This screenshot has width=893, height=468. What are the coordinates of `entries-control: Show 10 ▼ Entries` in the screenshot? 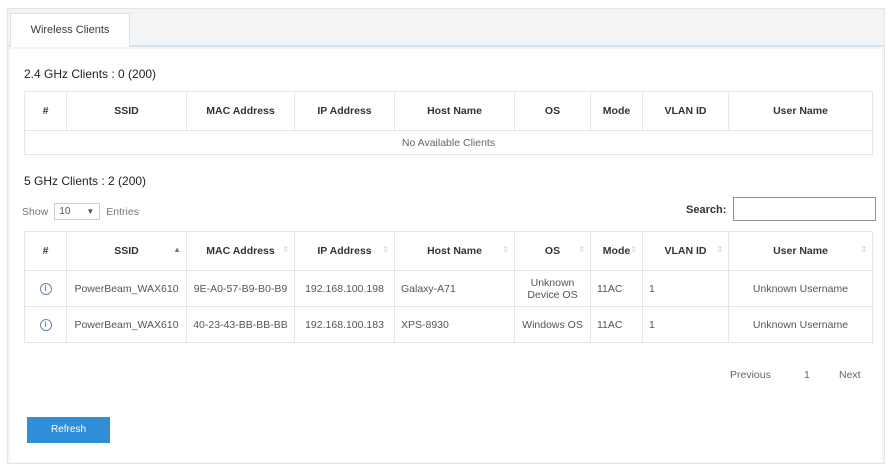 It's located at (80, 211).